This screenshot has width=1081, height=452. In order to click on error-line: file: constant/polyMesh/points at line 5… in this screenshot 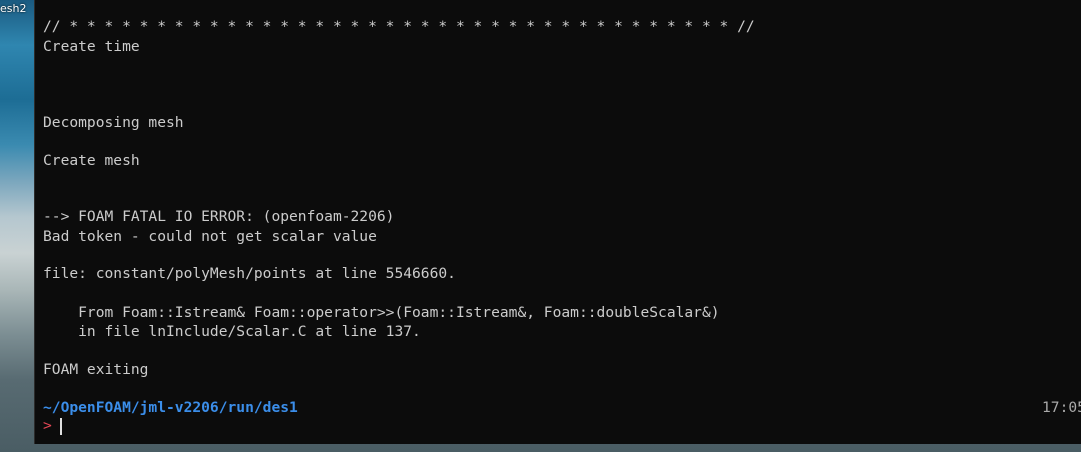, I will do `click(249, 273)`.